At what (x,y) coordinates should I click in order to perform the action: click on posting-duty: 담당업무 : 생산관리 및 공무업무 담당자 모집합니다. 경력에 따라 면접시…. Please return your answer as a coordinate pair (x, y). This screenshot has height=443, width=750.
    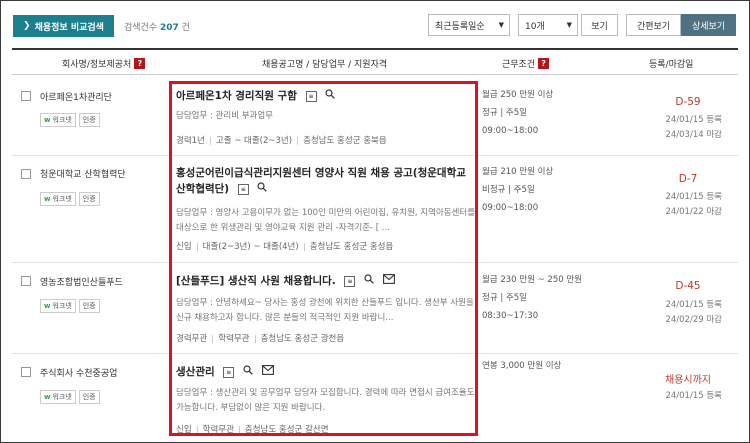
    Looking at the image, I should click on (325, 400).